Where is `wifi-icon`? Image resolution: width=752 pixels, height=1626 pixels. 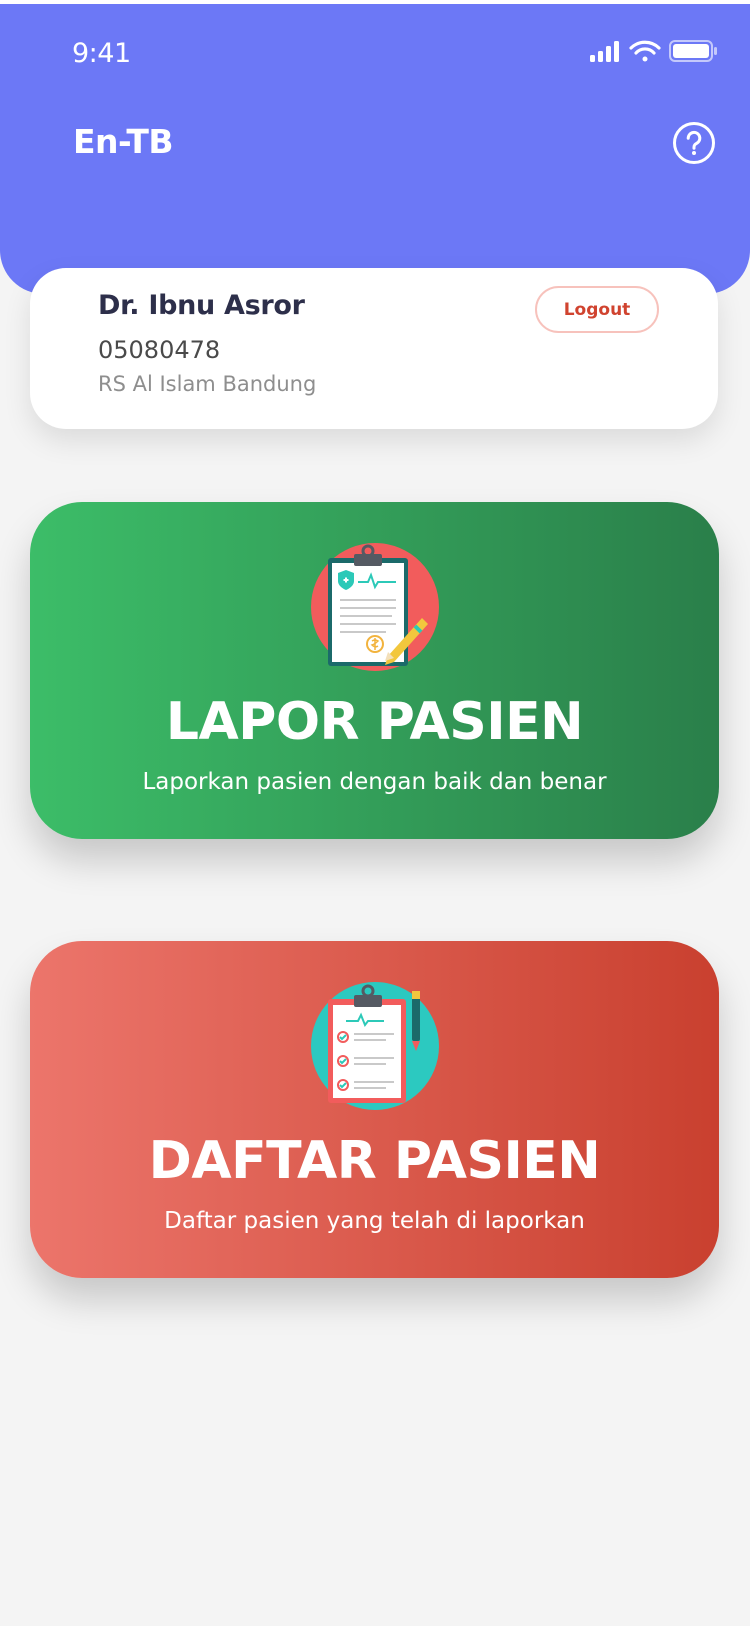 wifi-icon is located at coordinates (645, 51).